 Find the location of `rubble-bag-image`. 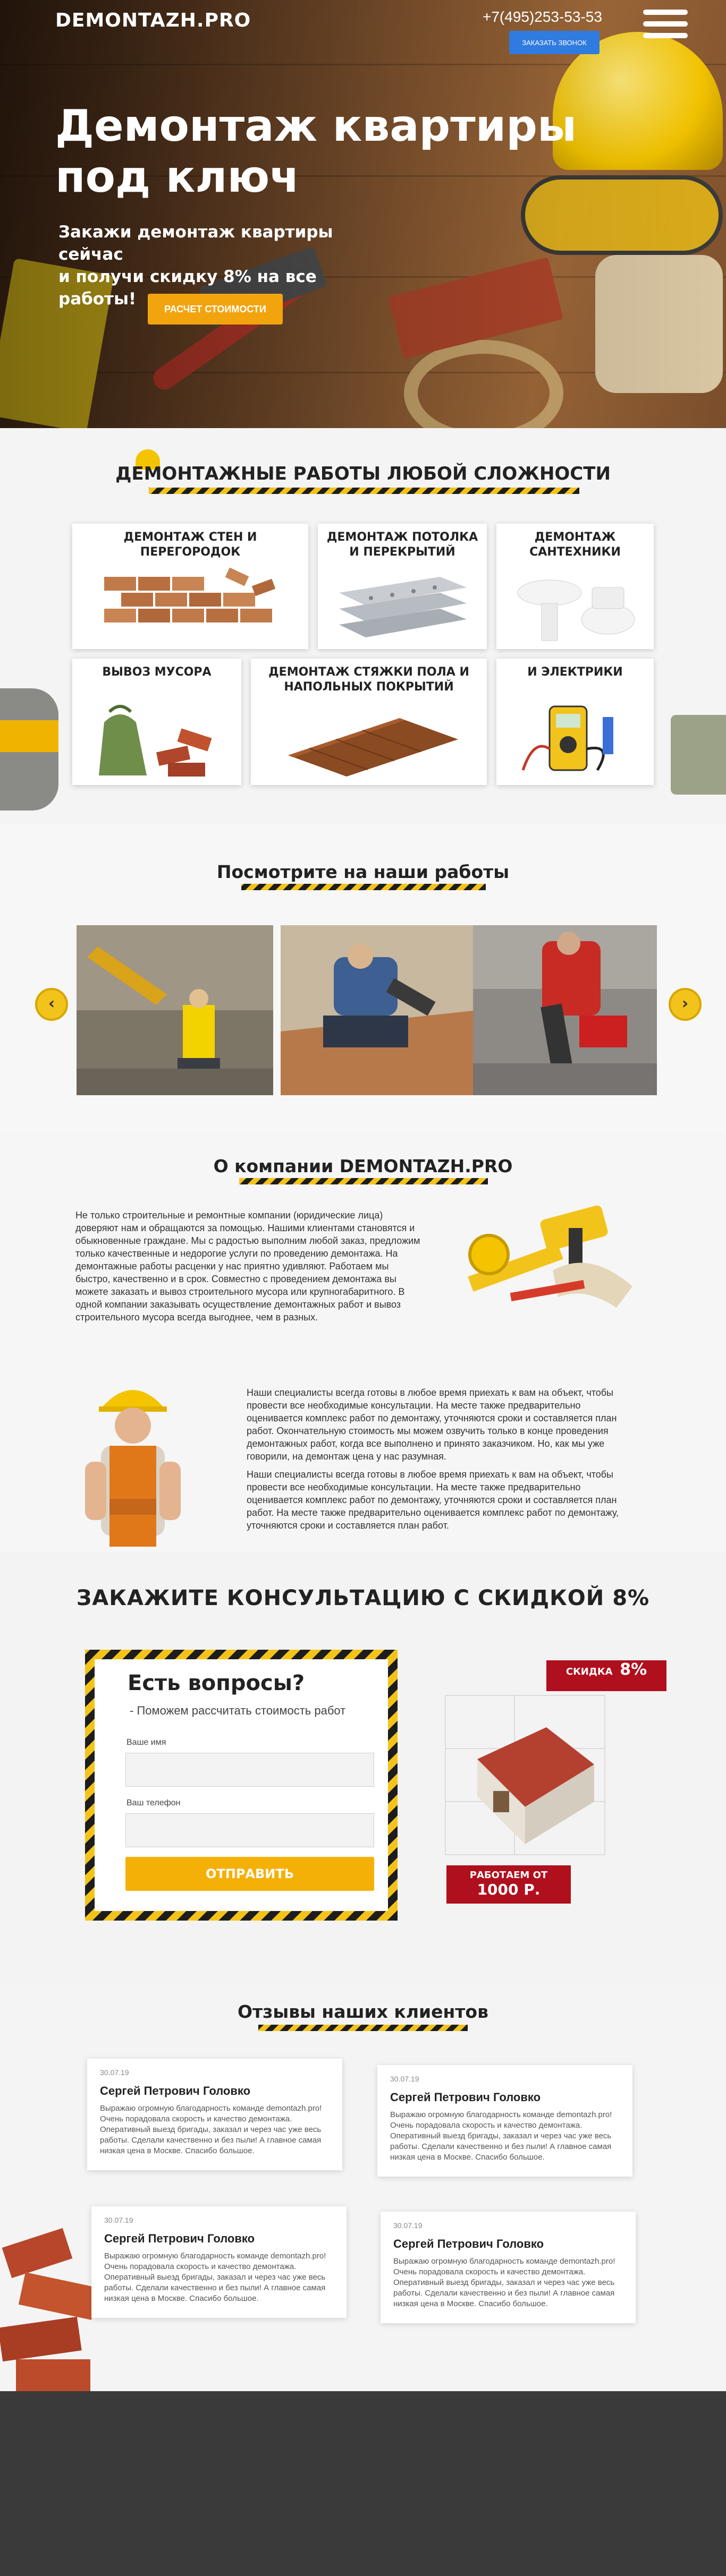

rubble-bag-image is located at coordinates (155, 741).